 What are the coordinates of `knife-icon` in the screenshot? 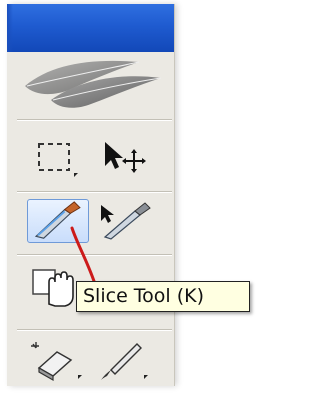 It's located at (57, 220).